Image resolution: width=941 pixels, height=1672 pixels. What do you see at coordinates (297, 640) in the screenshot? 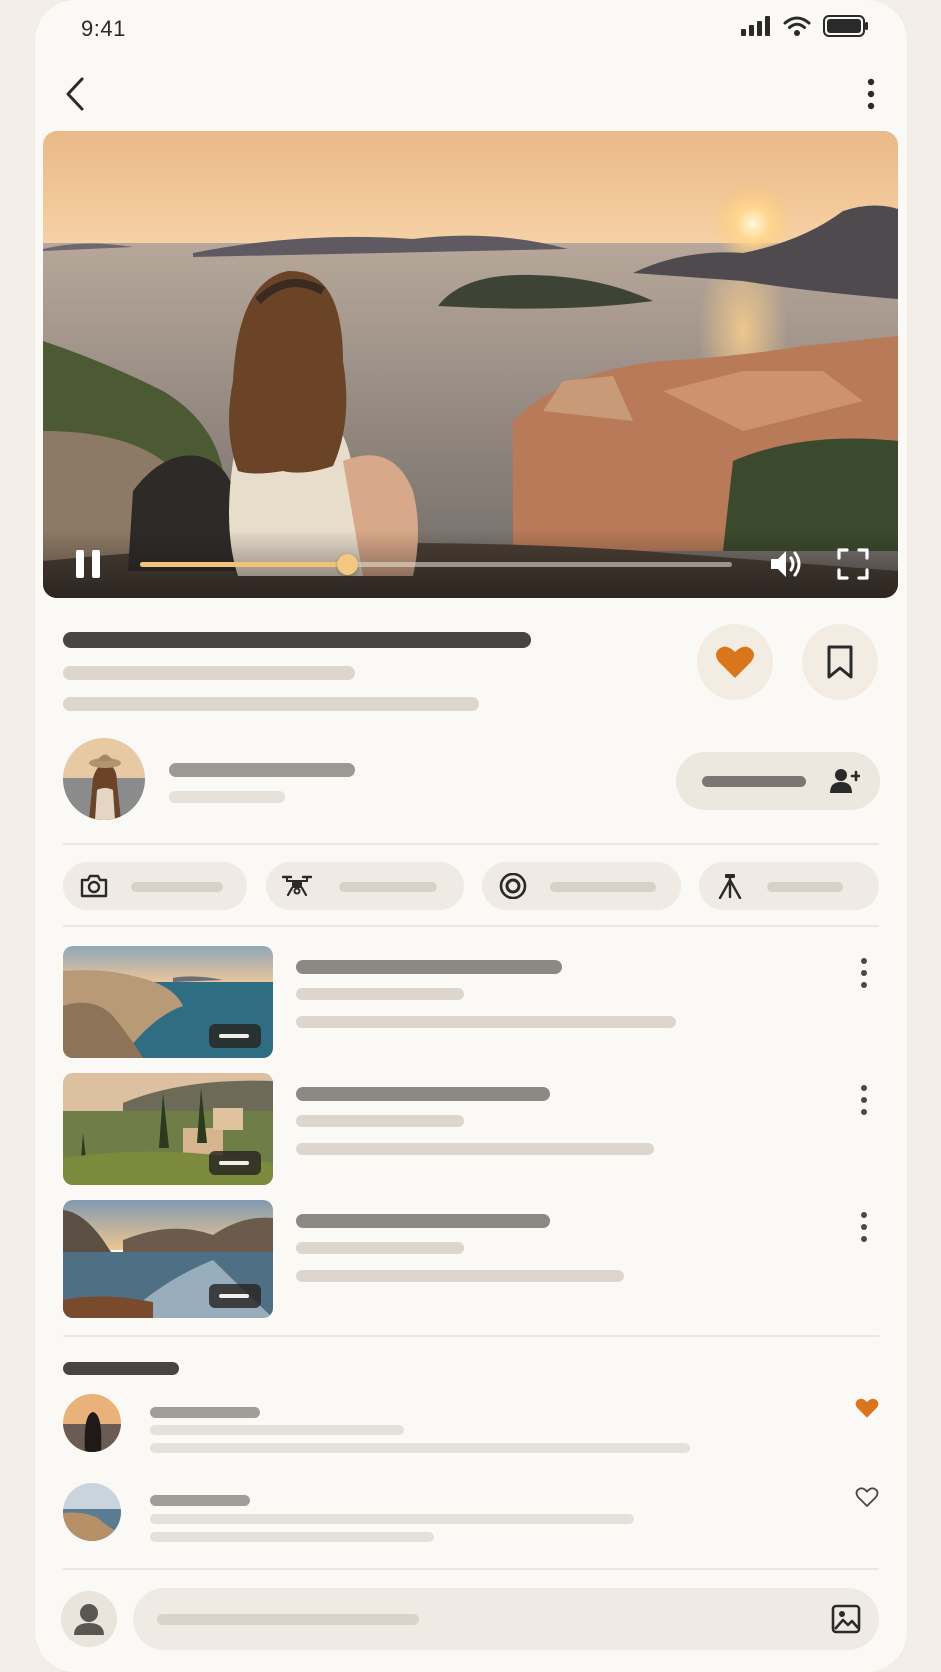
I see `video-title` at bounding box center [297, 640].